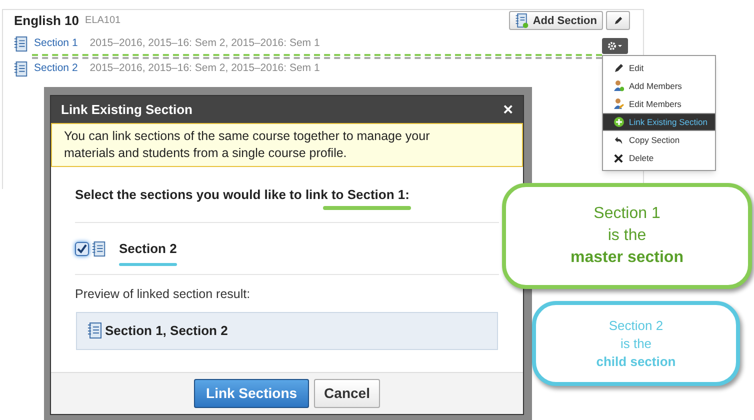  What do you see at coordinates (82, 249) in the screenshot?
I see `checkbox` at bounding box center [82, 249].